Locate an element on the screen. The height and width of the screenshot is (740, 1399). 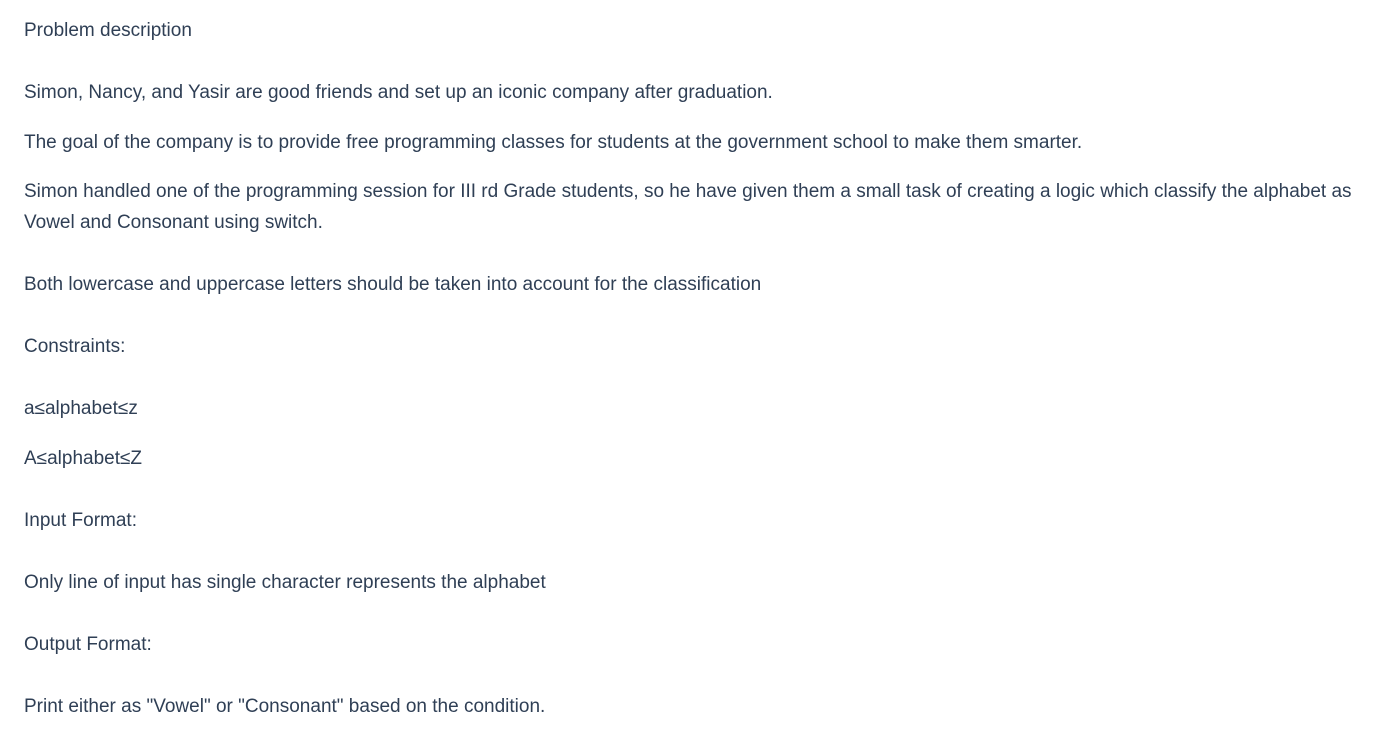
problem-heading: Problem description is located at coordinates (108, 30).